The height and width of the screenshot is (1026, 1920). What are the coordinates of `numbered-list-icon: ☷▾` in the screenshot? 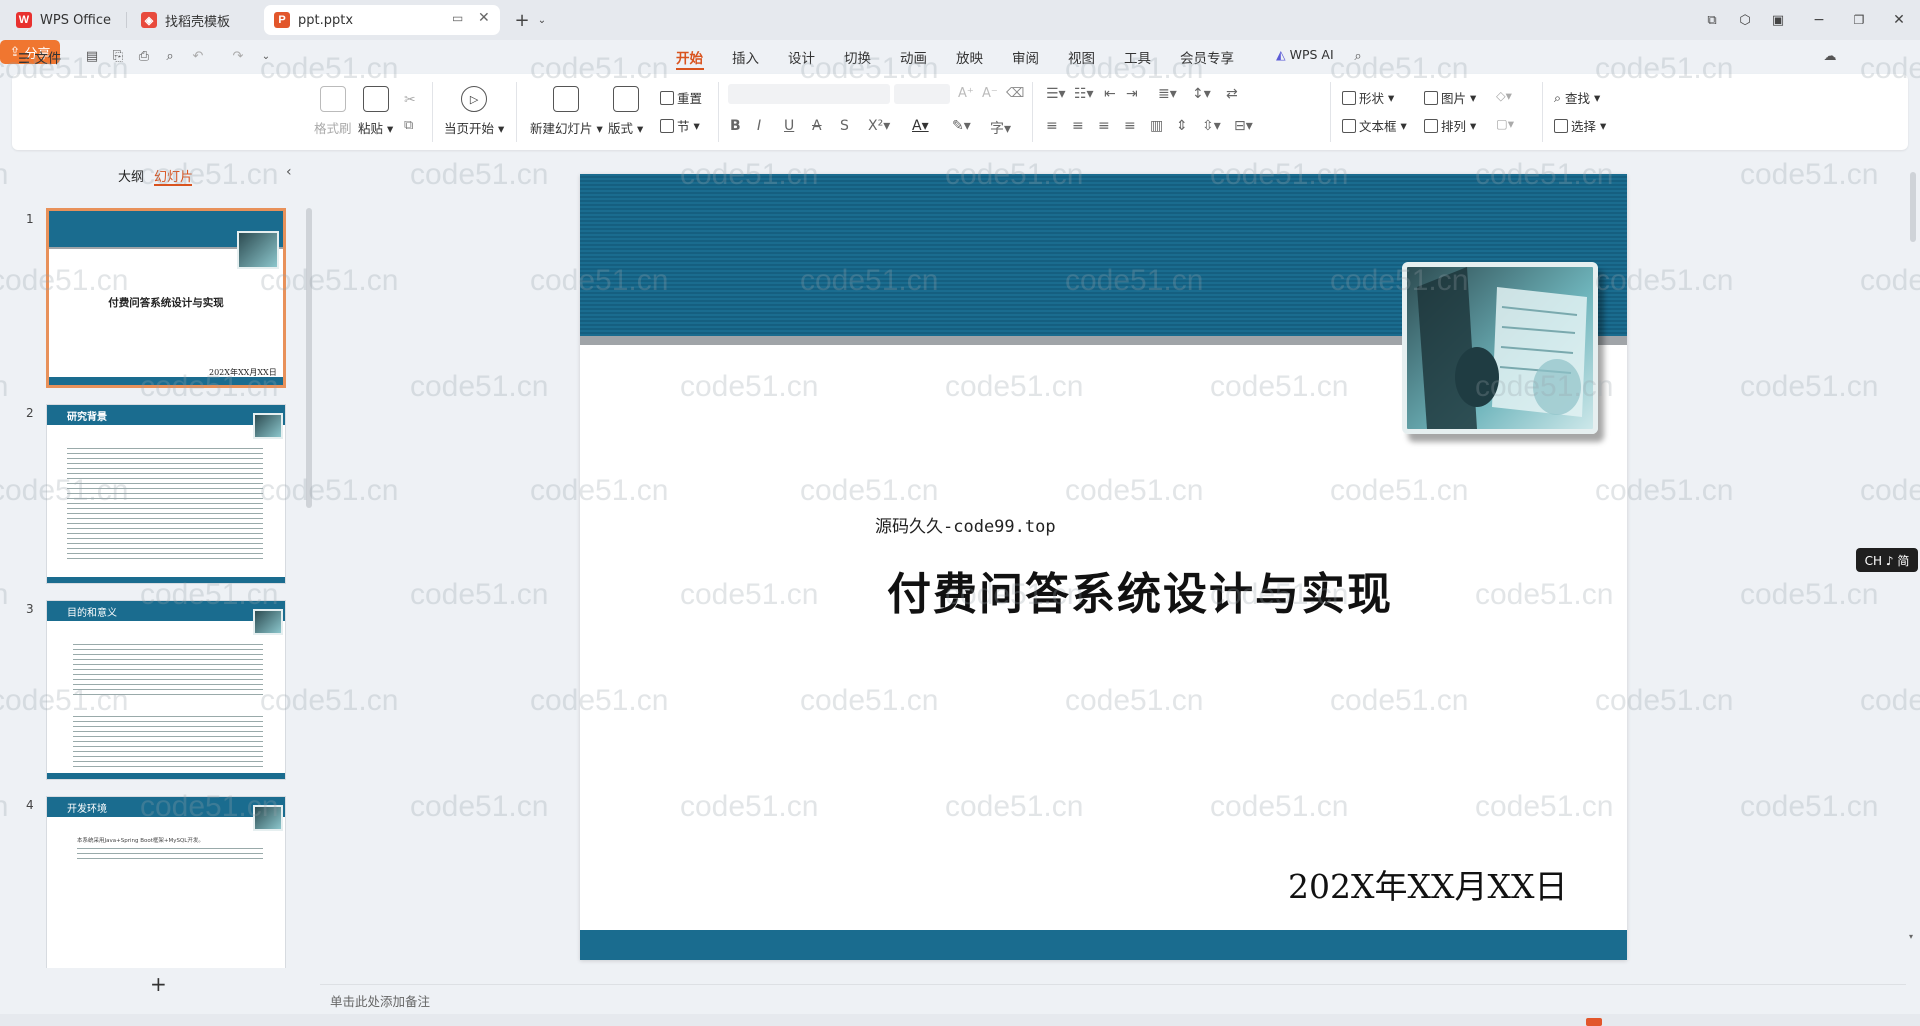 It's located at (1084, 94).